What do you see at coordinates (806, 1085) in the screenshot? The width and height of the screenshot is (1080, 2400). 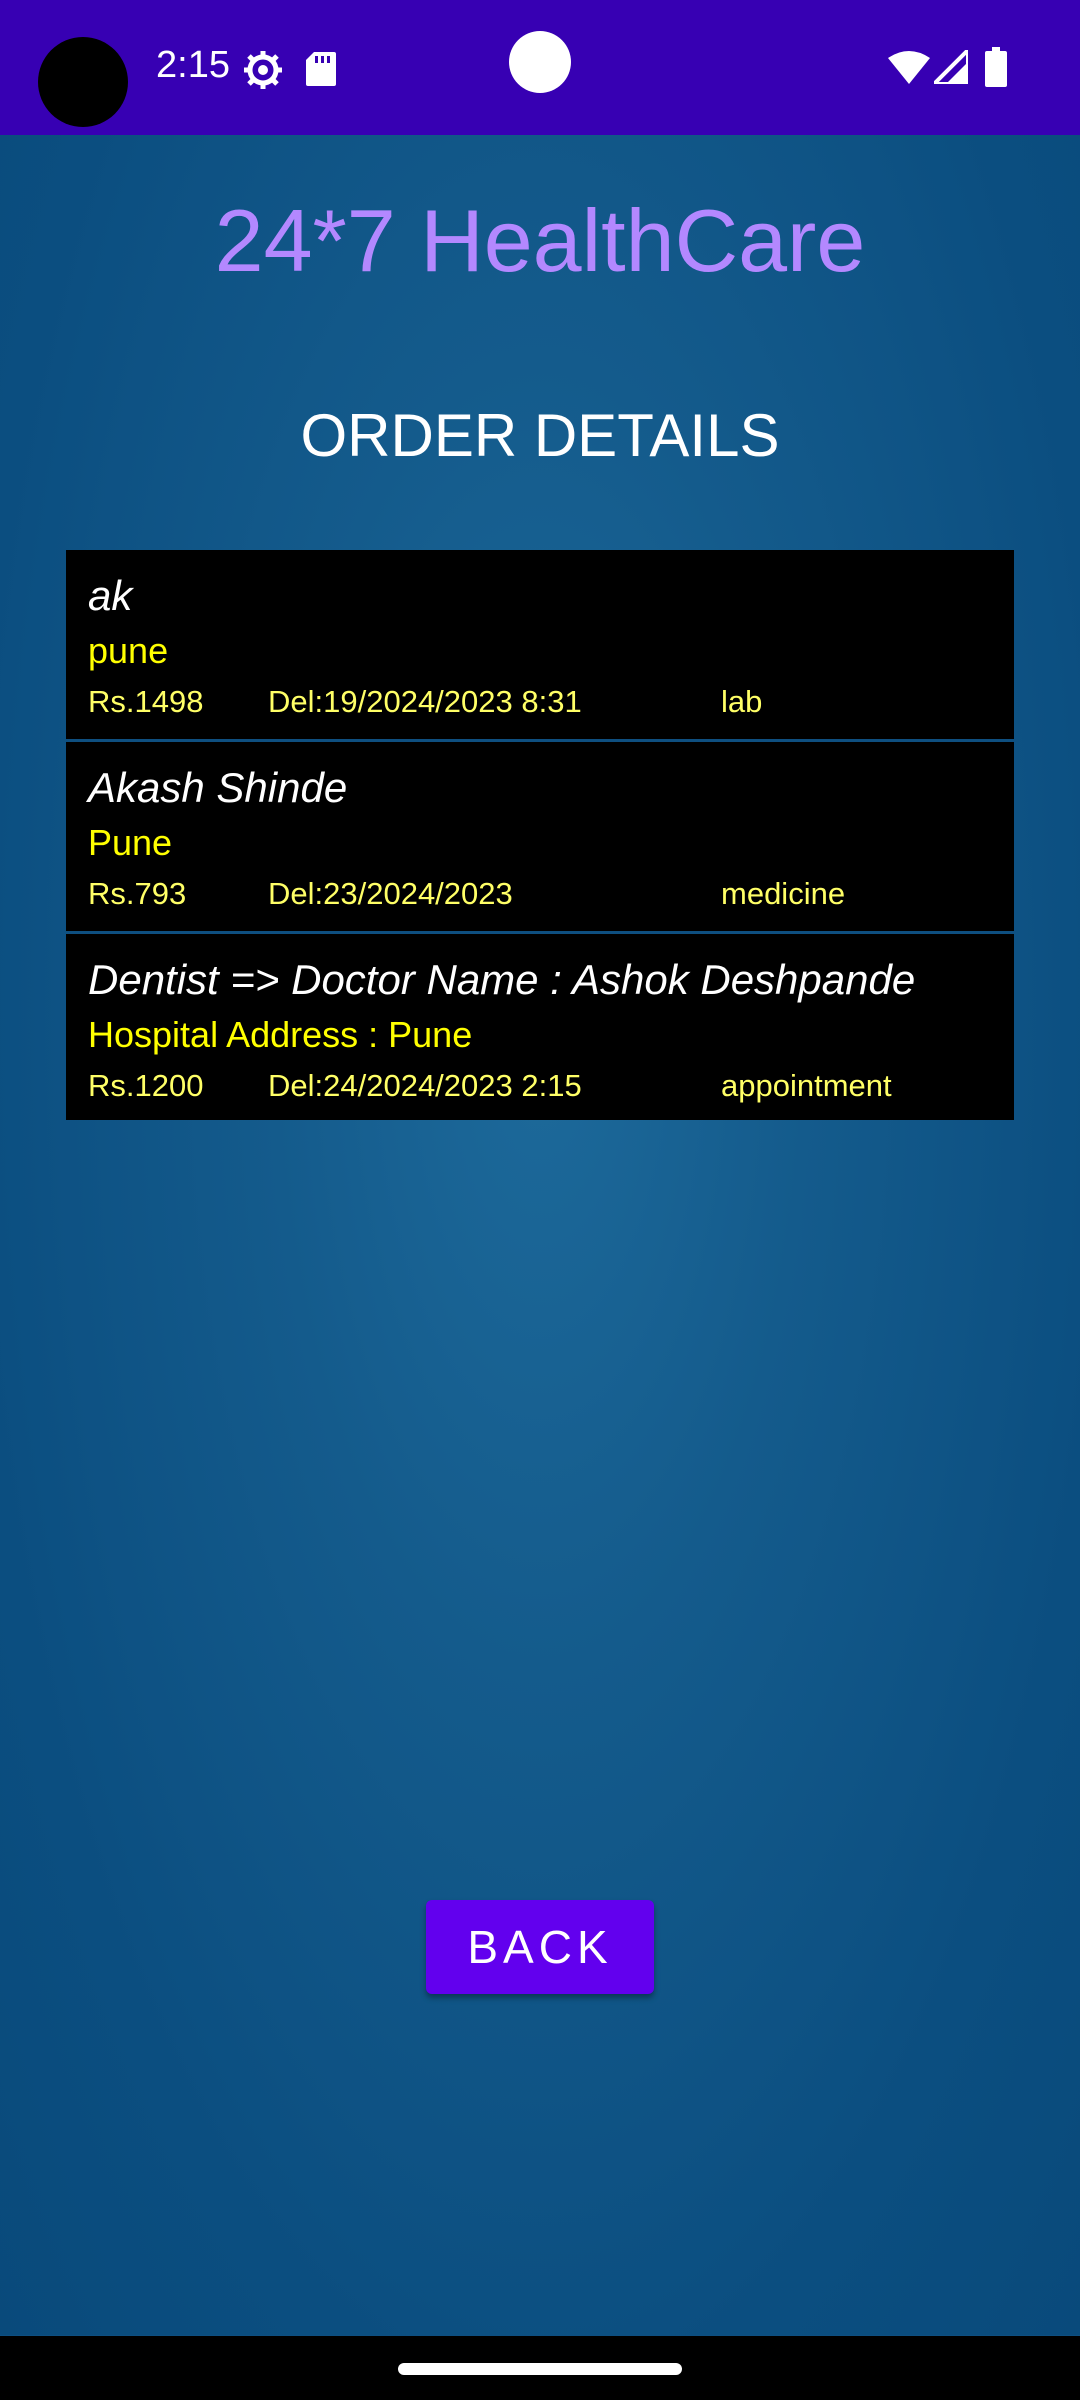 I see `order-type: appointment` at bounding box center [806, 1085].